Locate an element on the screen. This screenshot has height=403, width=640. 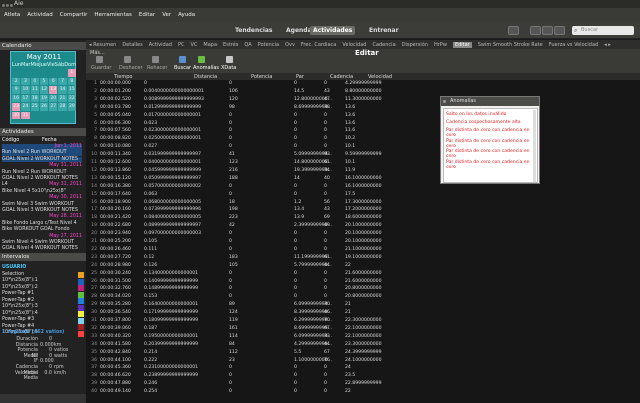
editor-tool-1: Deshacer is located at coordinates (131, 68).